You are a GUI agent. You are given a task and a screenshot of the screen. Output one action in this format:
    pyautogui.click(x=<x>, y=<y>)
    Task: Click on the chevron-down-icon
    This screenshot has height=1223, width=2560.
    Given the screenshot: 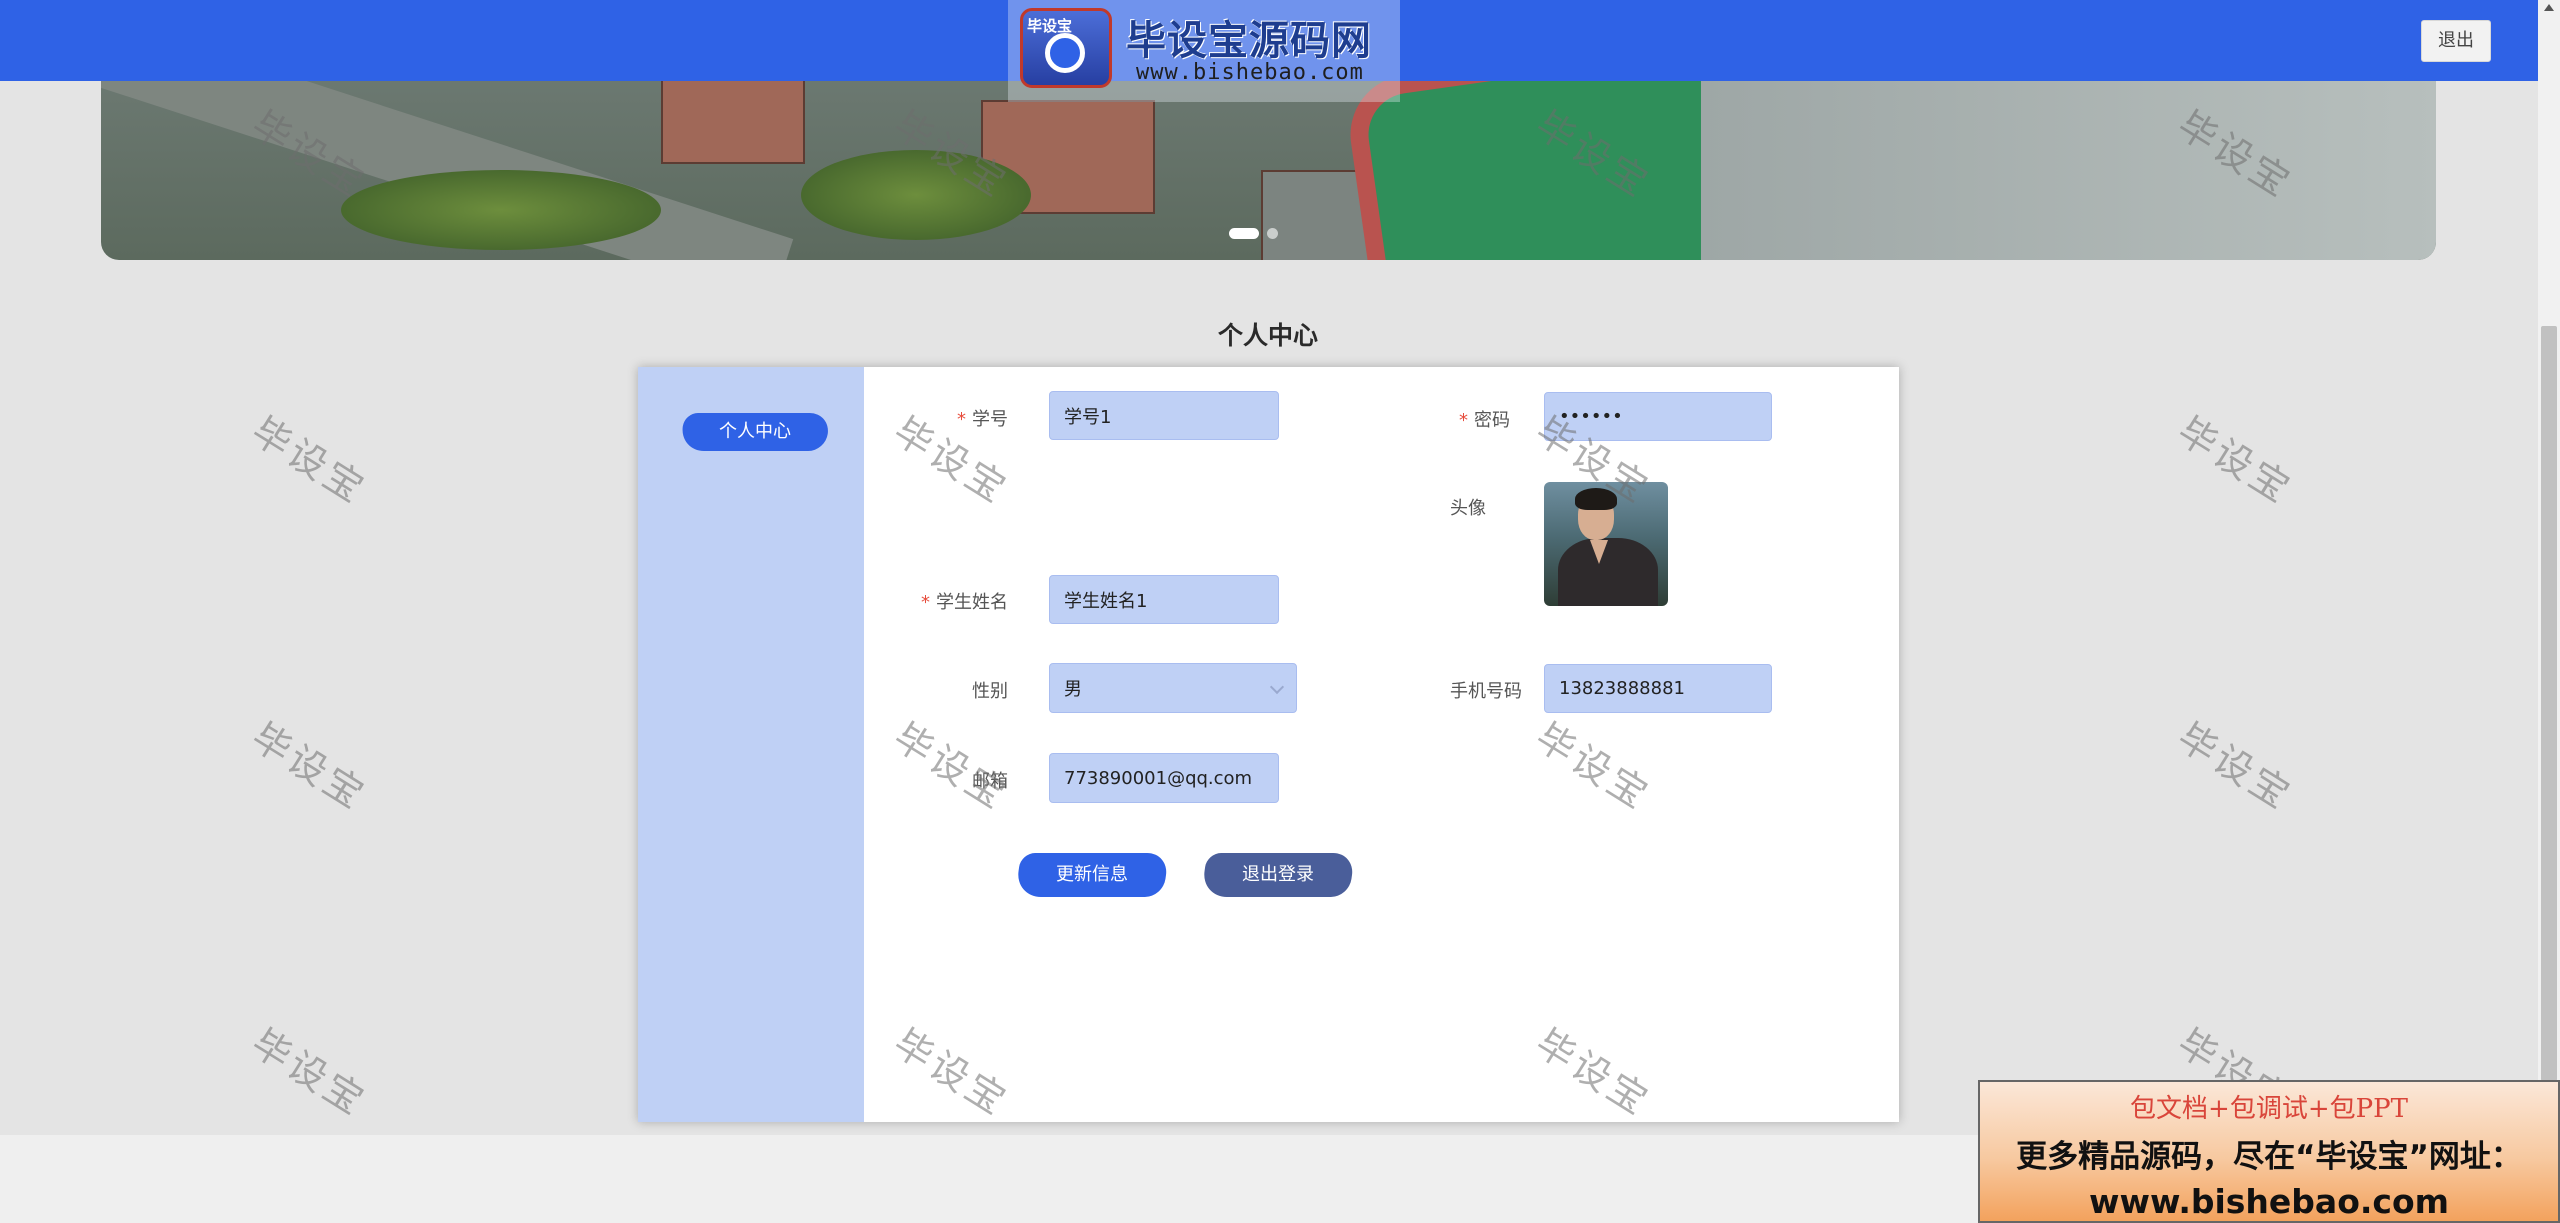 What is the action you would take?
    pyautogui.click(x=1277, y=687)
    